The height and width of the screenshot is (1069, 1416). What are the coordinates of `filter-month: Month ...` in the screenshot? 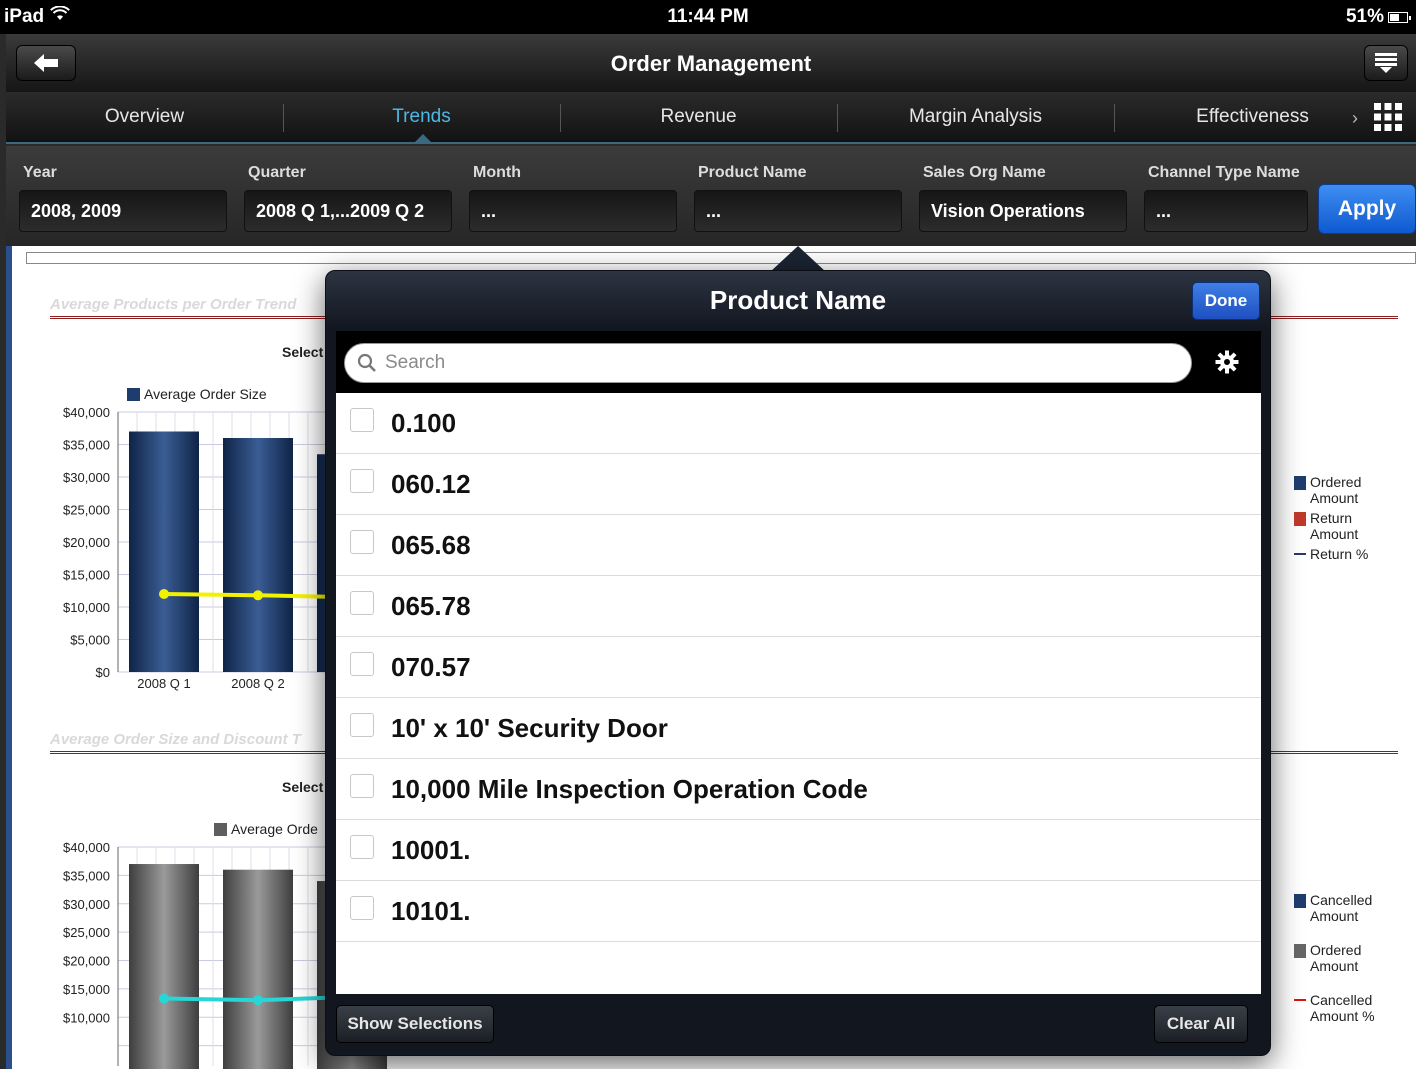 It's located at (573, 198).